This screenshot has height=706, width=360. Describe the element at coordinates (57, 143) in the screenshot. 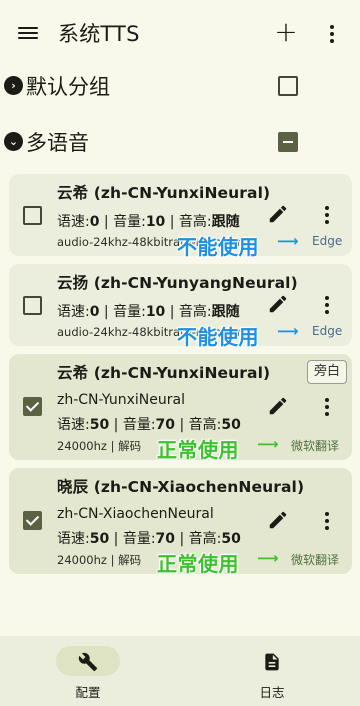

I see `group-name: 多语音` at that location.